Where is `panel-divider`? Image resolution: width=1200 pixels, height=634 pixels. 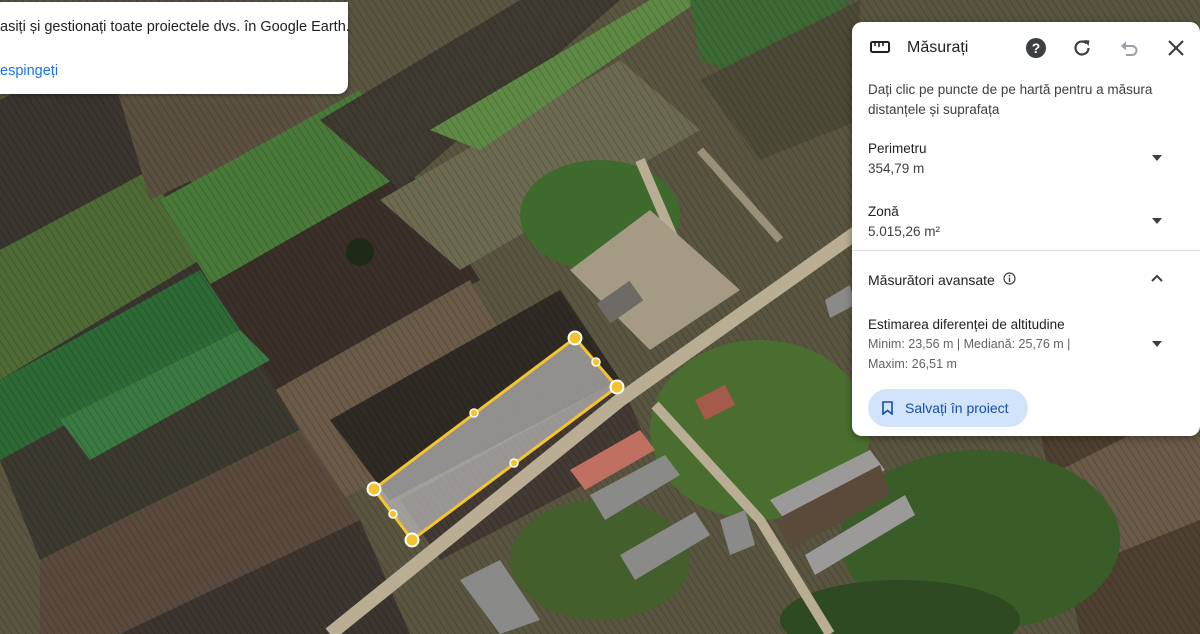 panel-divider is located at coordinates (1026, 250).